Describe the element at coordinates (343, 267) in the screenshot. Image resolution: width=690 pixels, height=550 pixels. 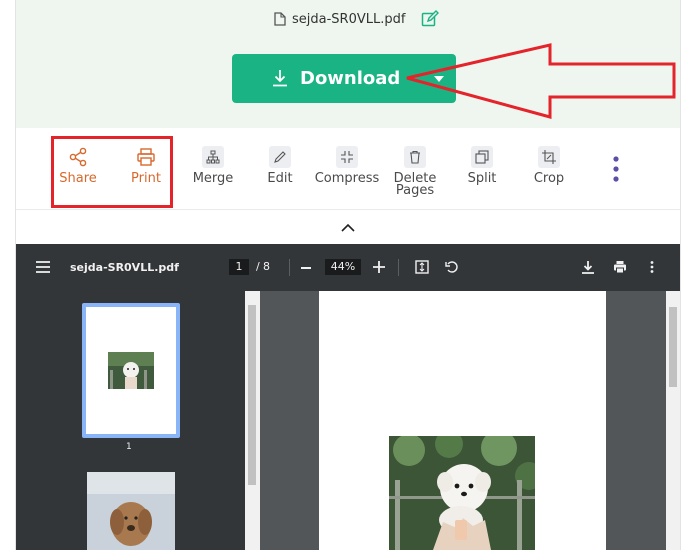
I see `zoom-level-input: 44%` at that location.